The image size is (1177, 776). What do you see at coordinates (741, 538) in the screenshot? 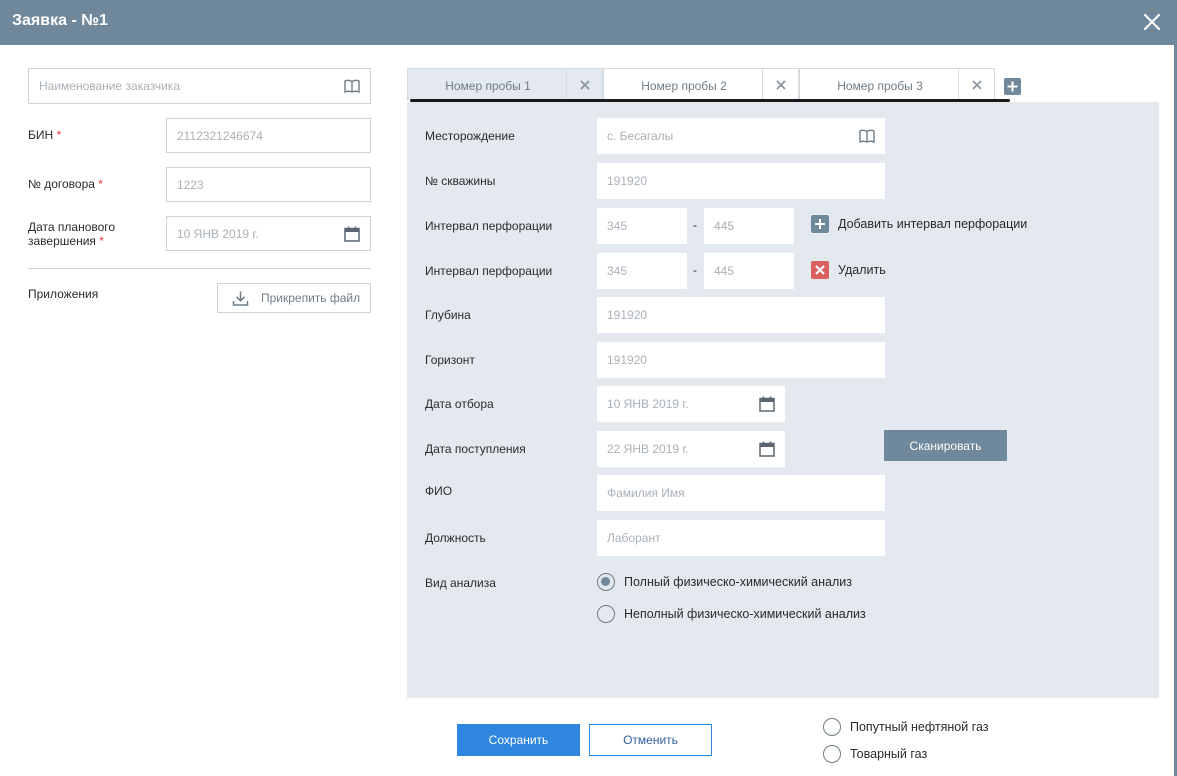
I see `position-input: Лаборант` at bounding box center [741, 538].